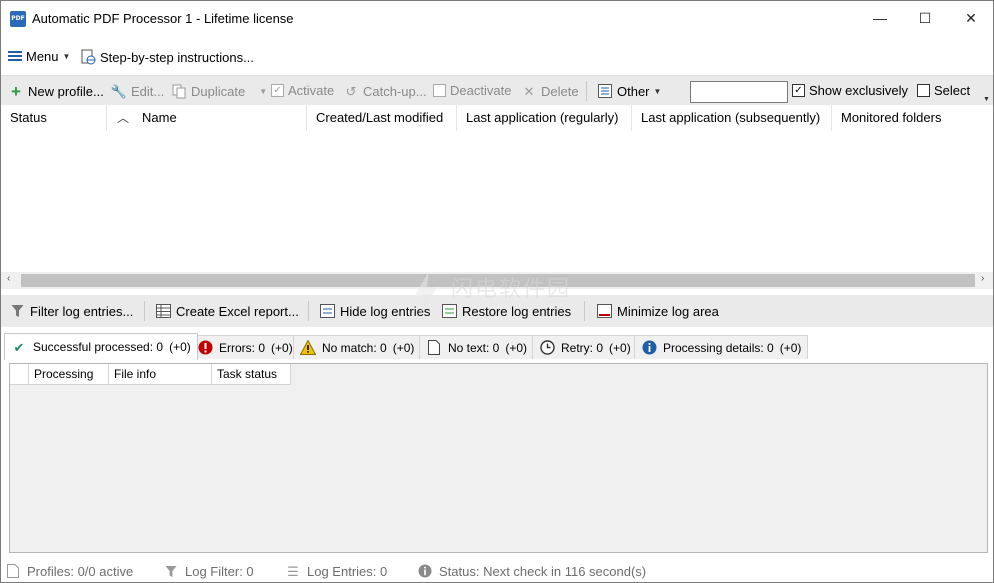 Image resolution: width=994 pixels, height=583 pixels. Describe the element at coordinates (850, 90) in the screenshot. I see `show-exclusively-checkbox: ✓ Show exclusively` at that location.